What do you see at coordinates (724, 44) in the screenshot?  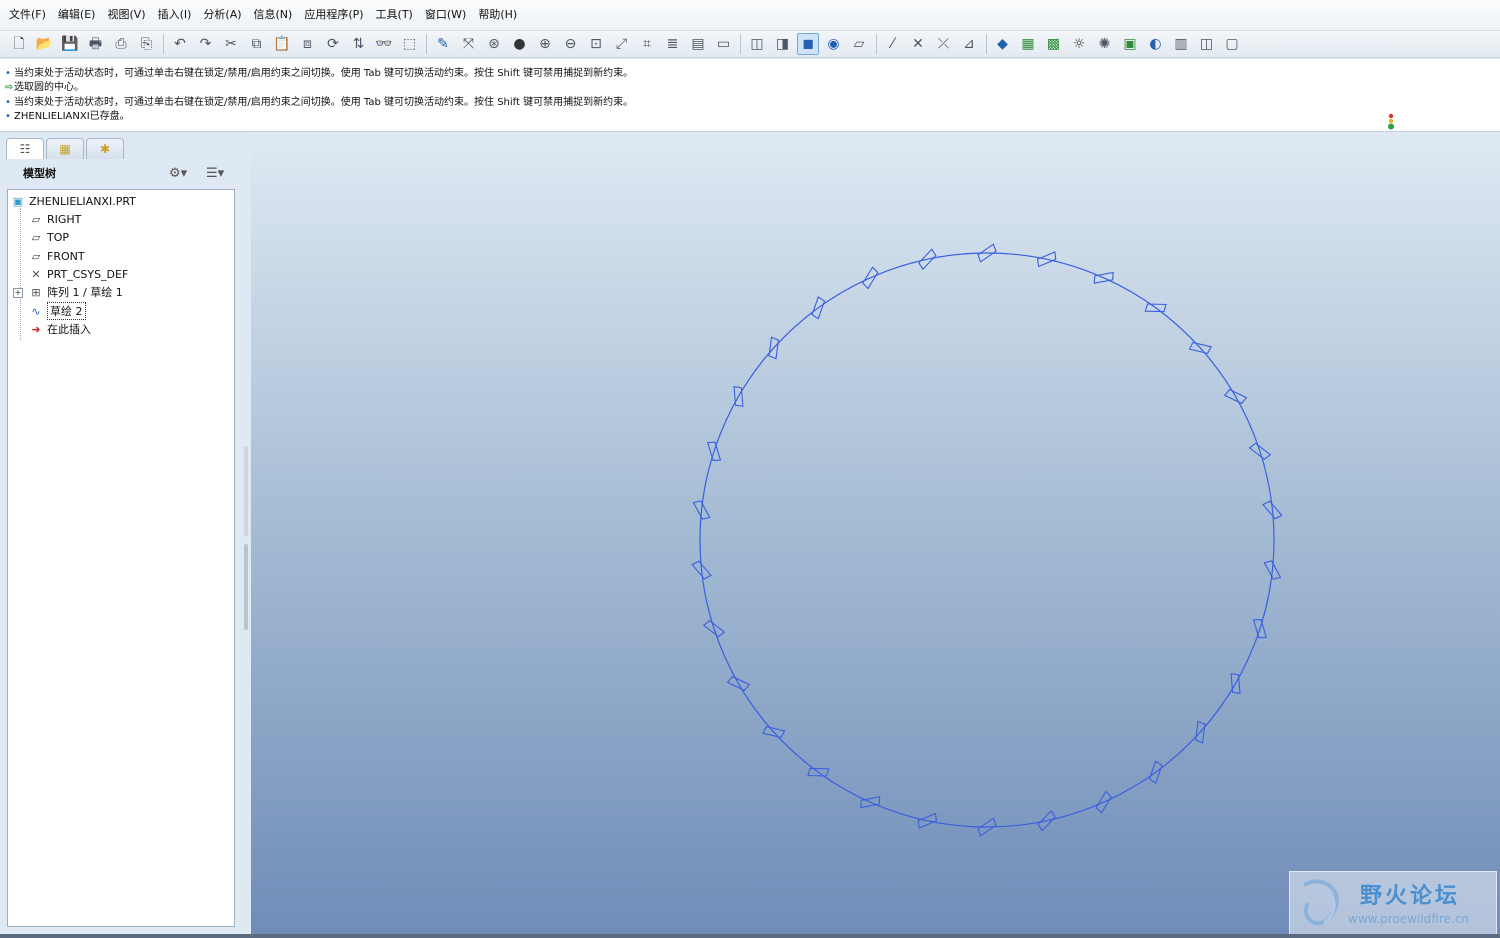 I see `wireframe-icon: ▭` at bounding box center [724, 44].